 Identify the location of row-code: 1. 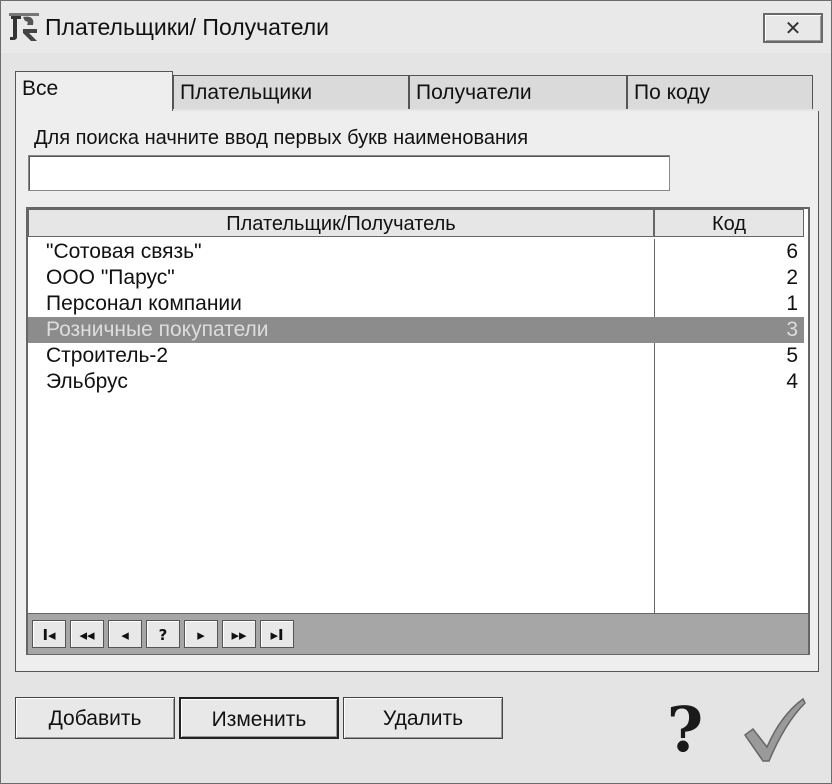
(792, 303).